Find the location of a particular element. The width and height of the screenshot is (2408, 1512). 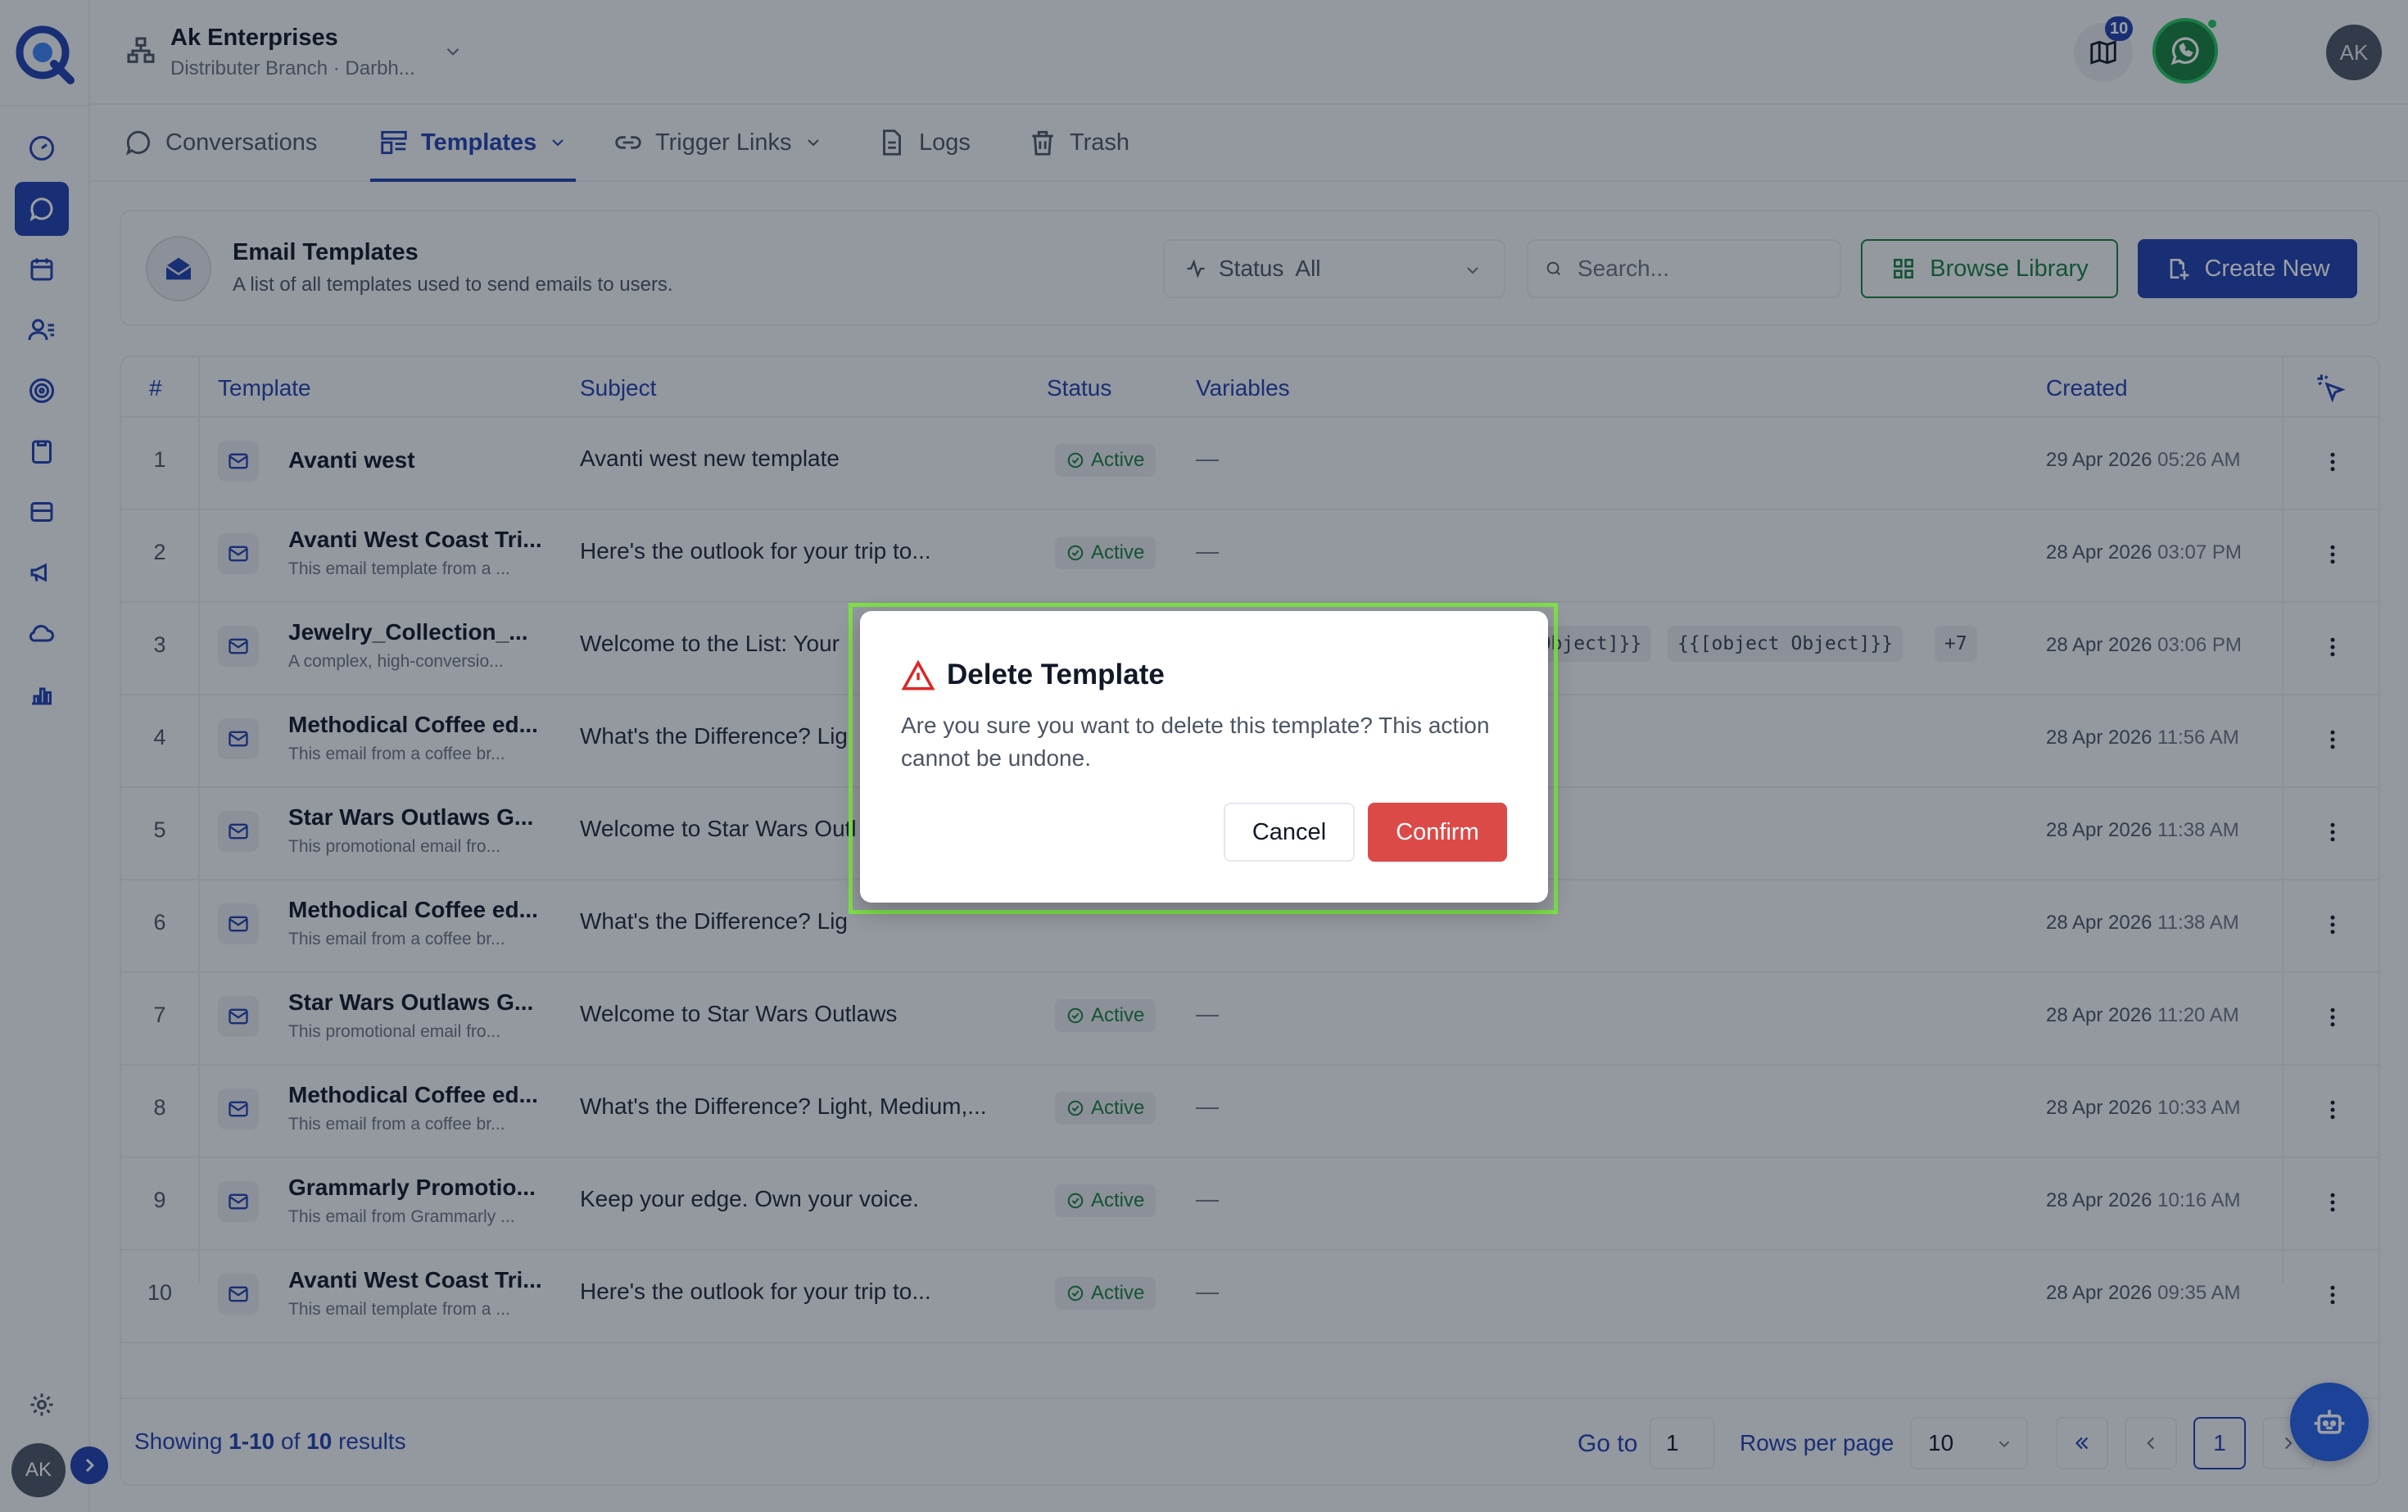

dialog-title: Delete Template is located at coordinates (1056, 675).